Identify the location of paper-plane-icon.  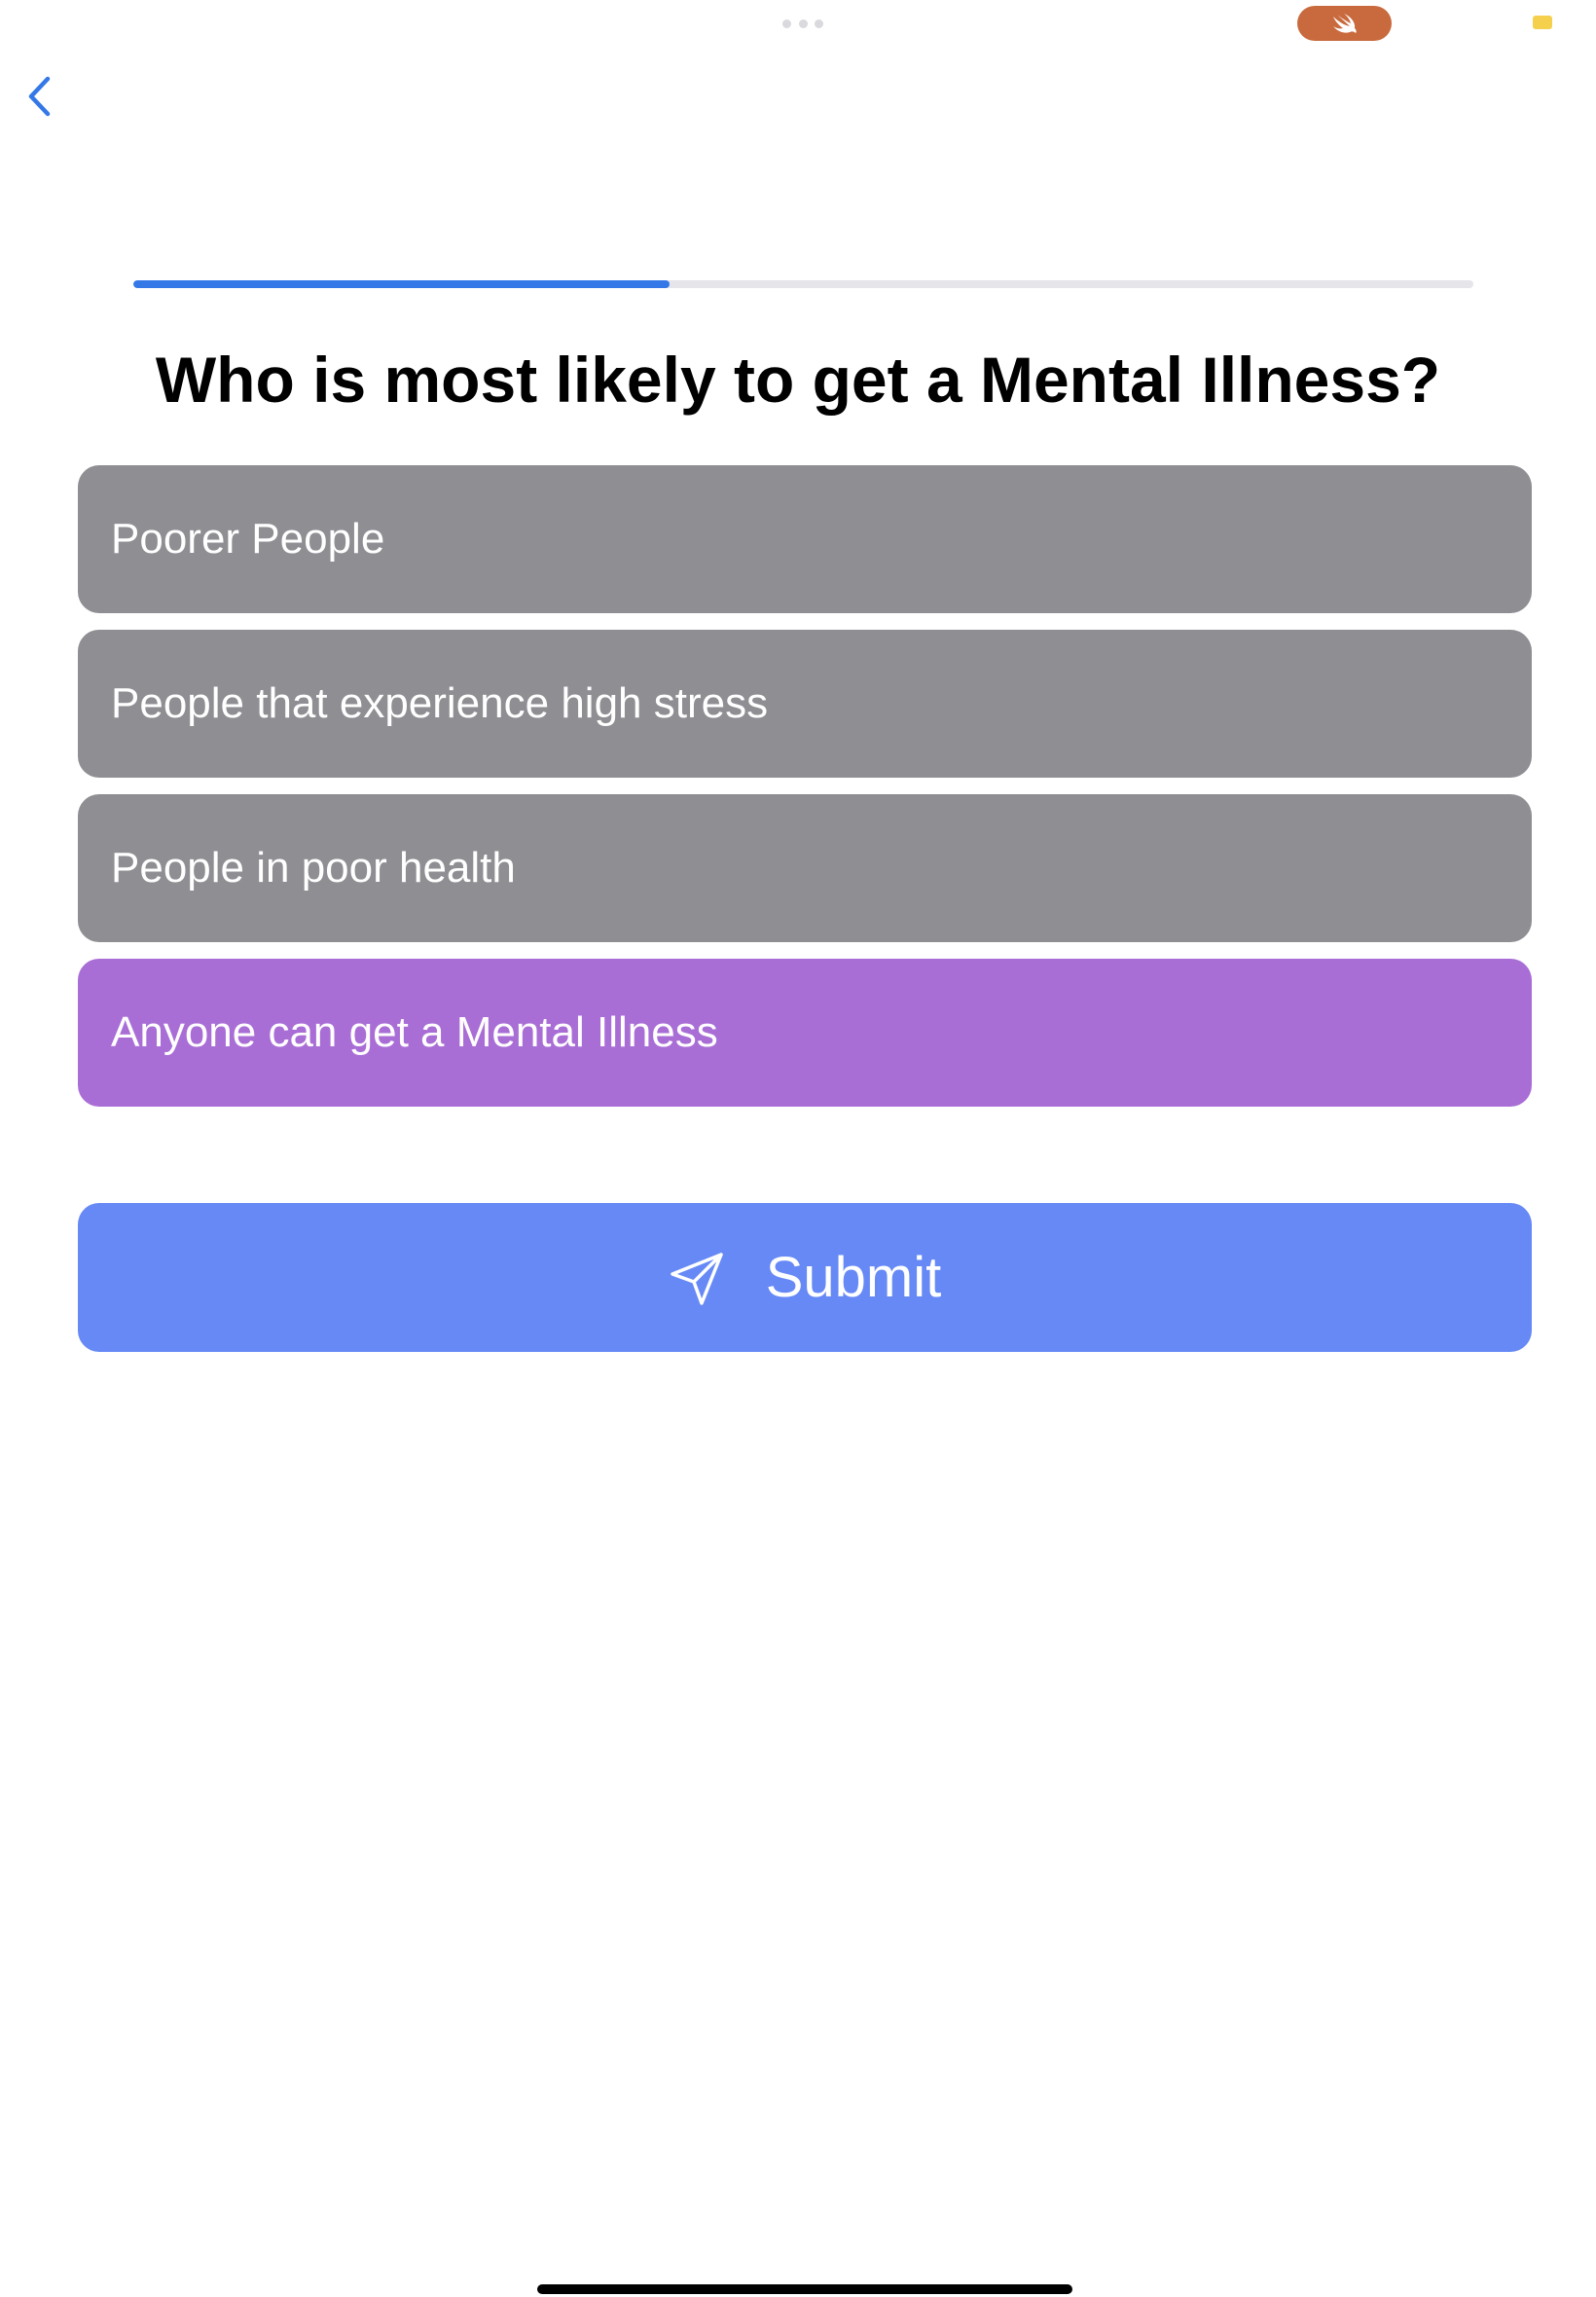
(696, 1278).